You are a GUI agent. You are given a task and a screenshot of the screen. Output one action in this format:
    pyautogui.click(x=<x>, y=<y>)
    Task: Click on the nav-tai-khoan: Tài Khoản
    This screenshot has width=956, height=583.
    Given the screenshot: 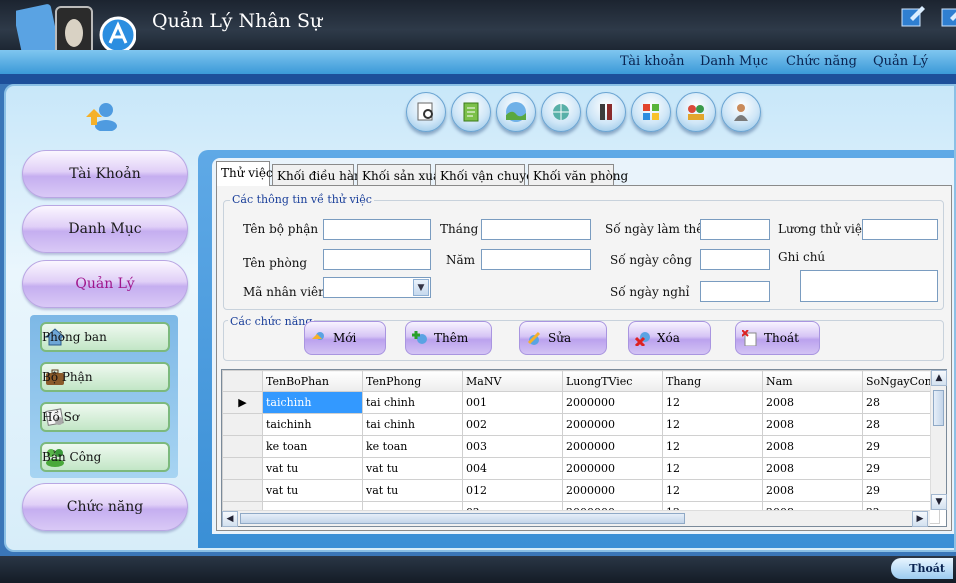 What is the action you would take?
    pyautogui.click(x=105, y=174)
    